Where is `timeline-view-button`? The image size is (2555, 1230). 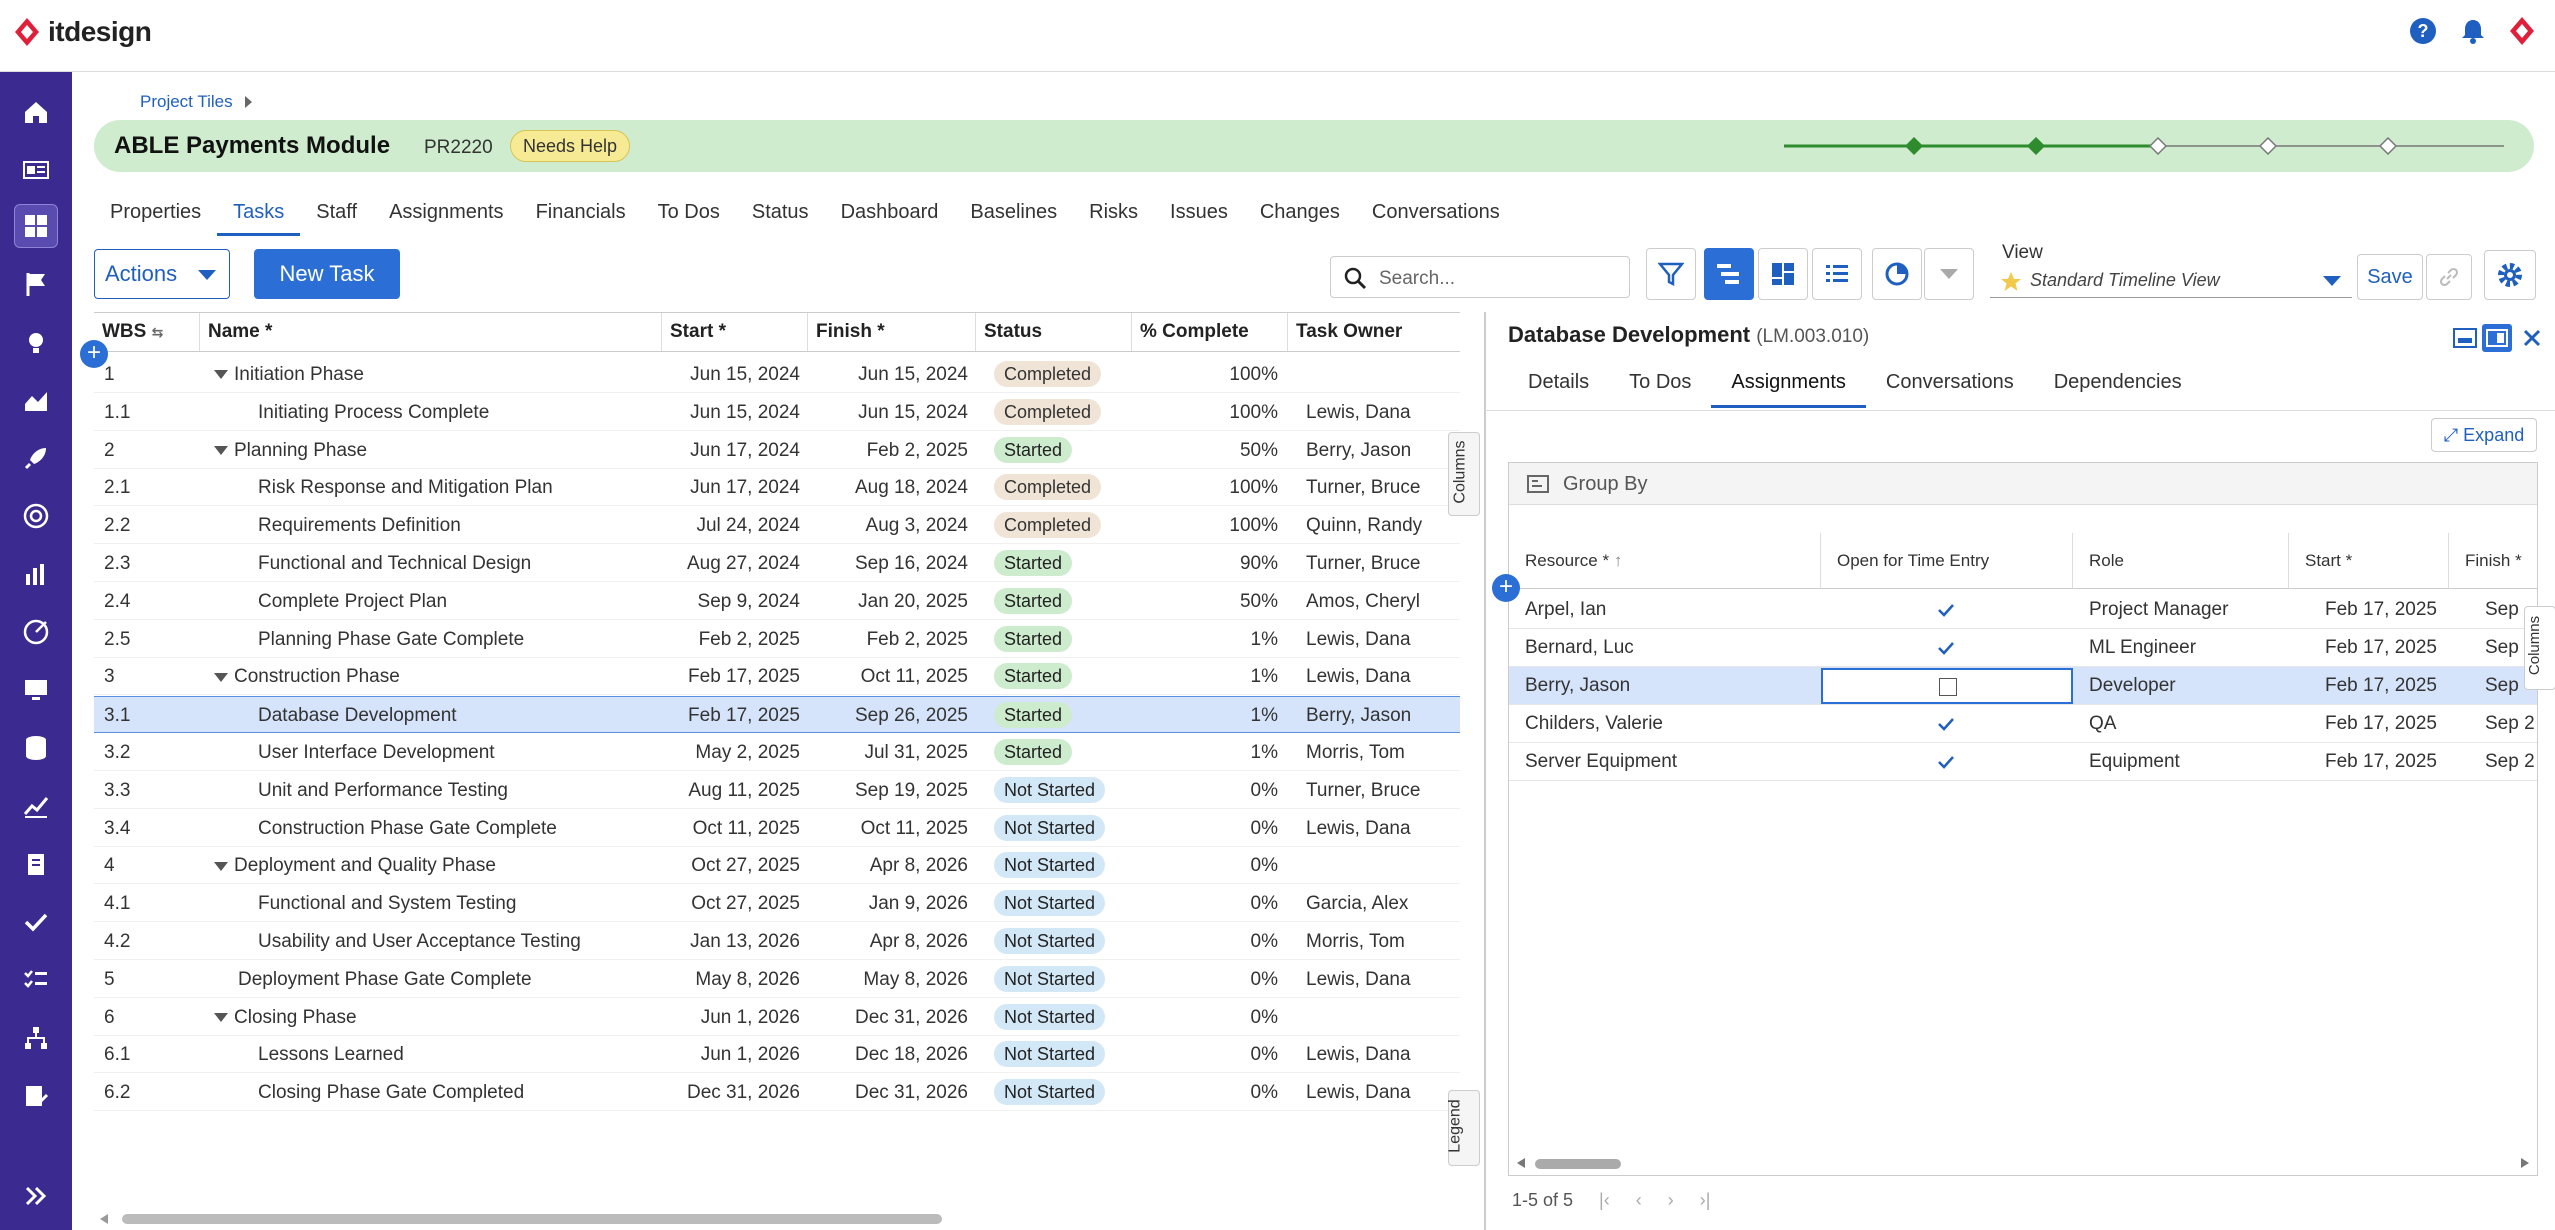
timeline-view-button is located at coordinates (1729, 274).